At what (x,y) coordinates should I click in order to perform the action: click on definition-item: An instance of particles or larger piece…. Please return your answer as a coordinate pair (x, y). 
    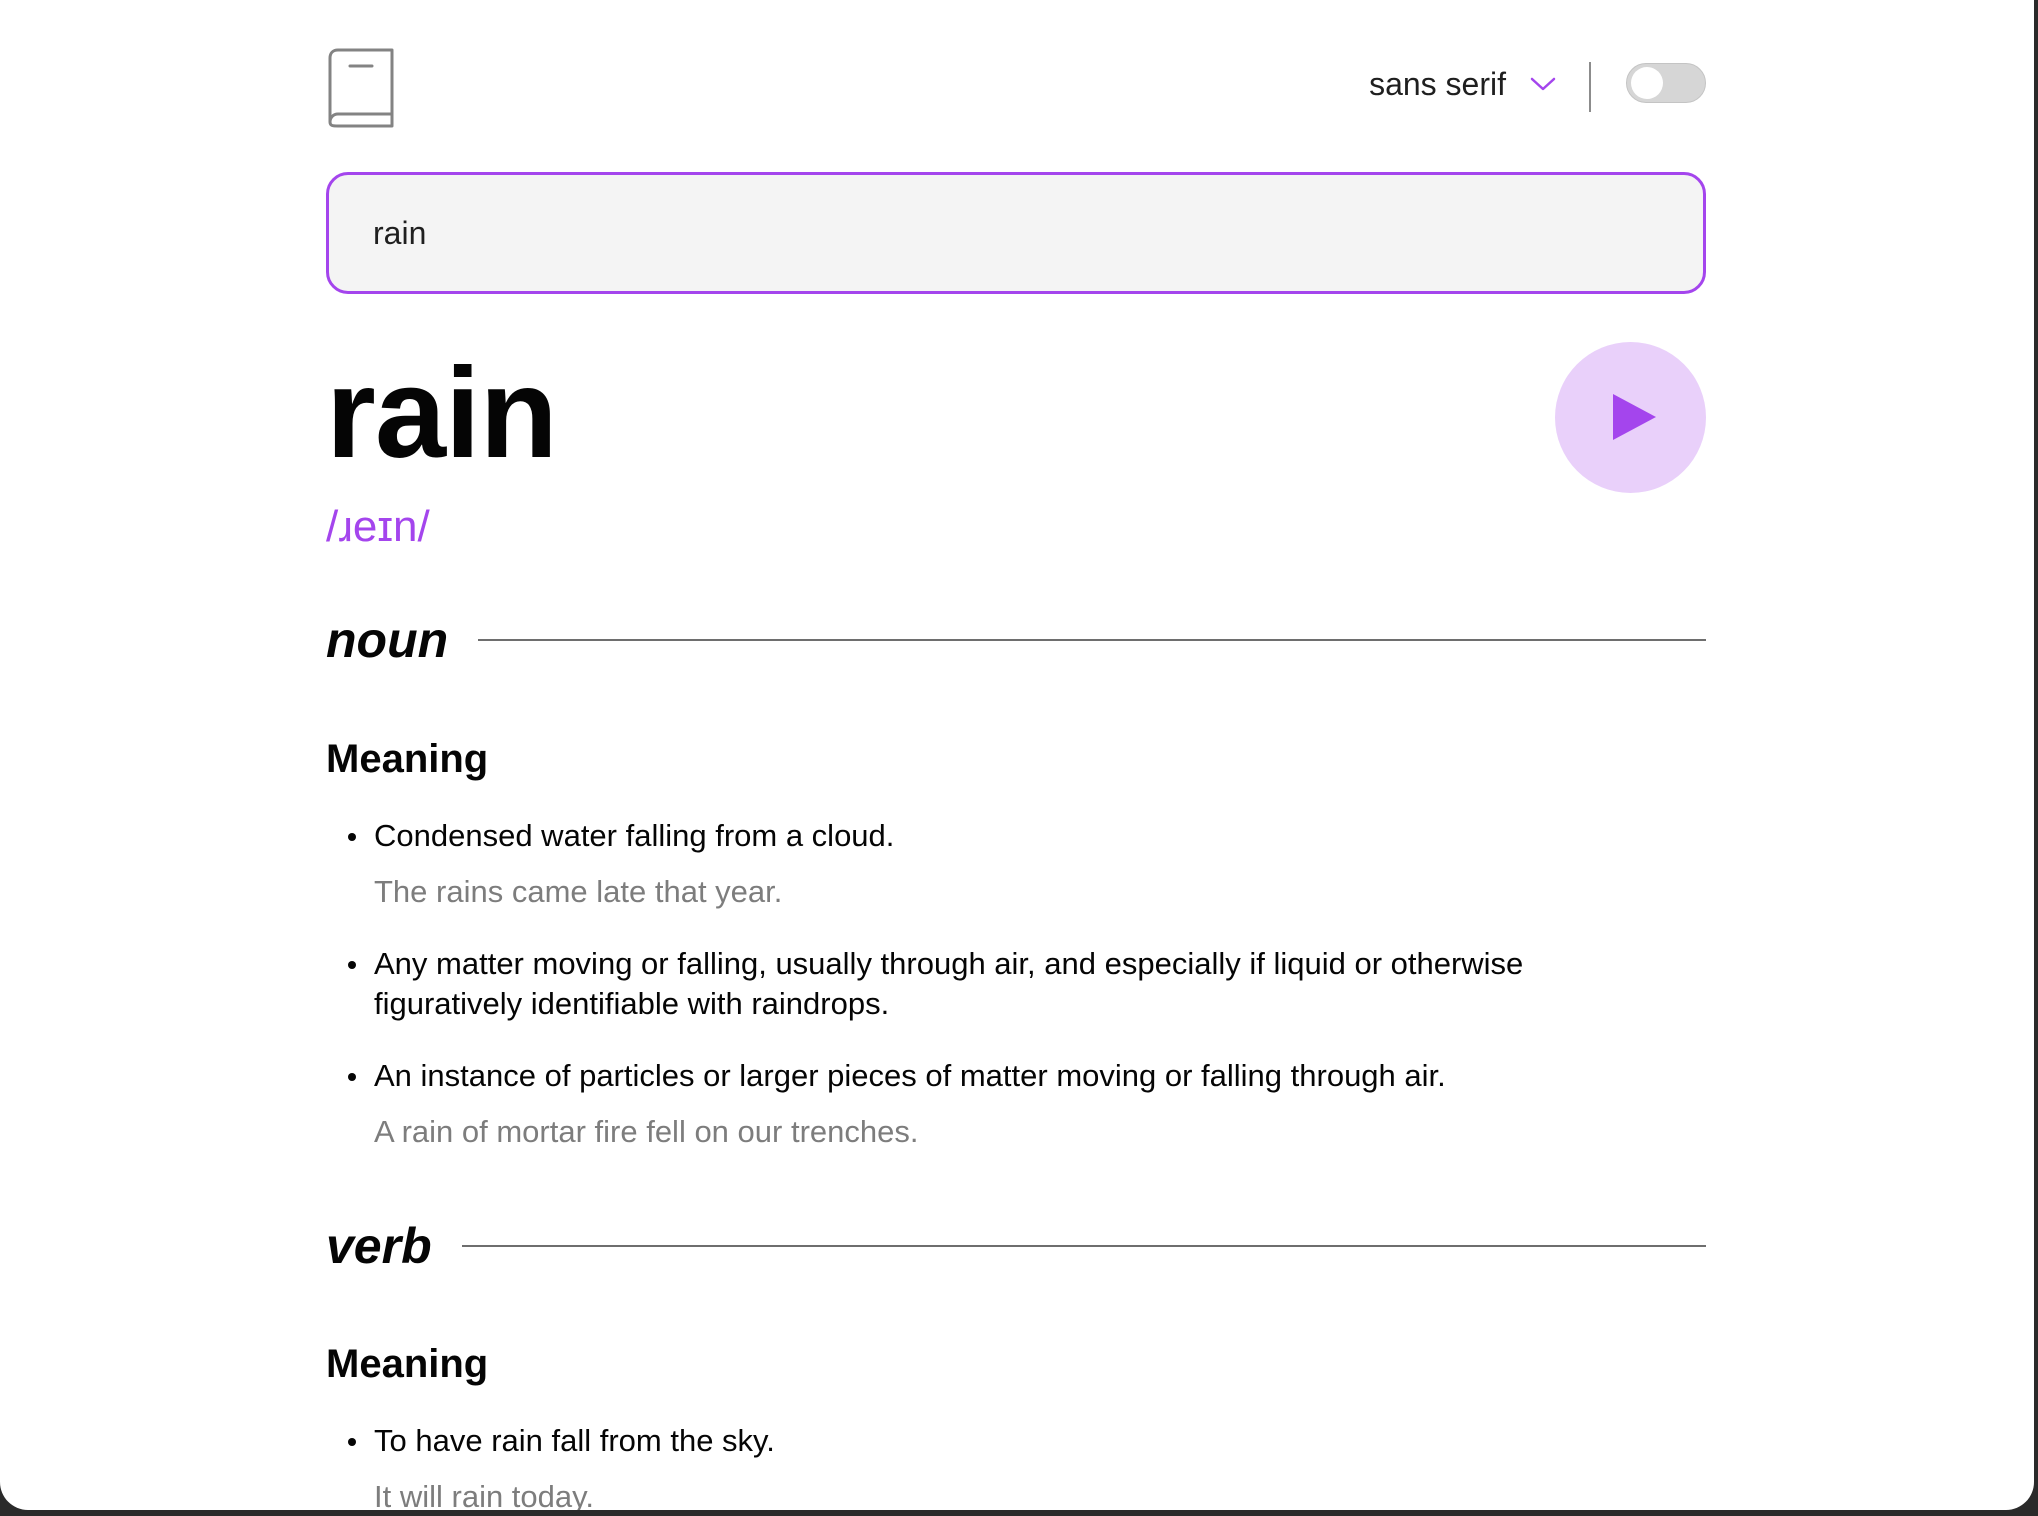
    Looking at the image, I should click on (976, 1104).